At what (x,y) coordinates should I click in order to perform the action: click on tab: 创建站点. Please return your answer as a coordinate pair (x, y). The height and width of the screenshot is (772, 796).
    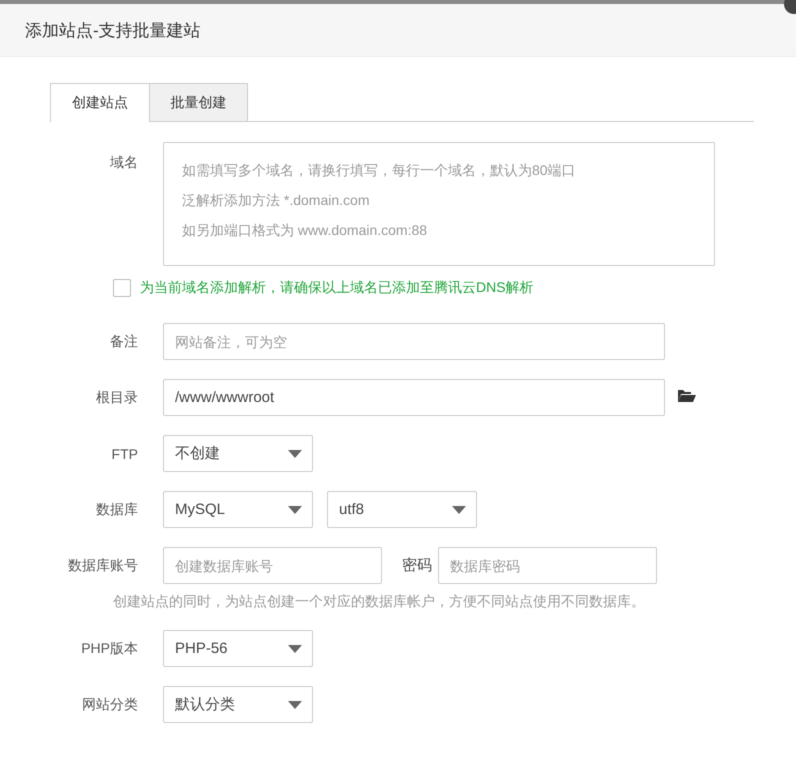
    Looking at the image, I should click on (100, 102).